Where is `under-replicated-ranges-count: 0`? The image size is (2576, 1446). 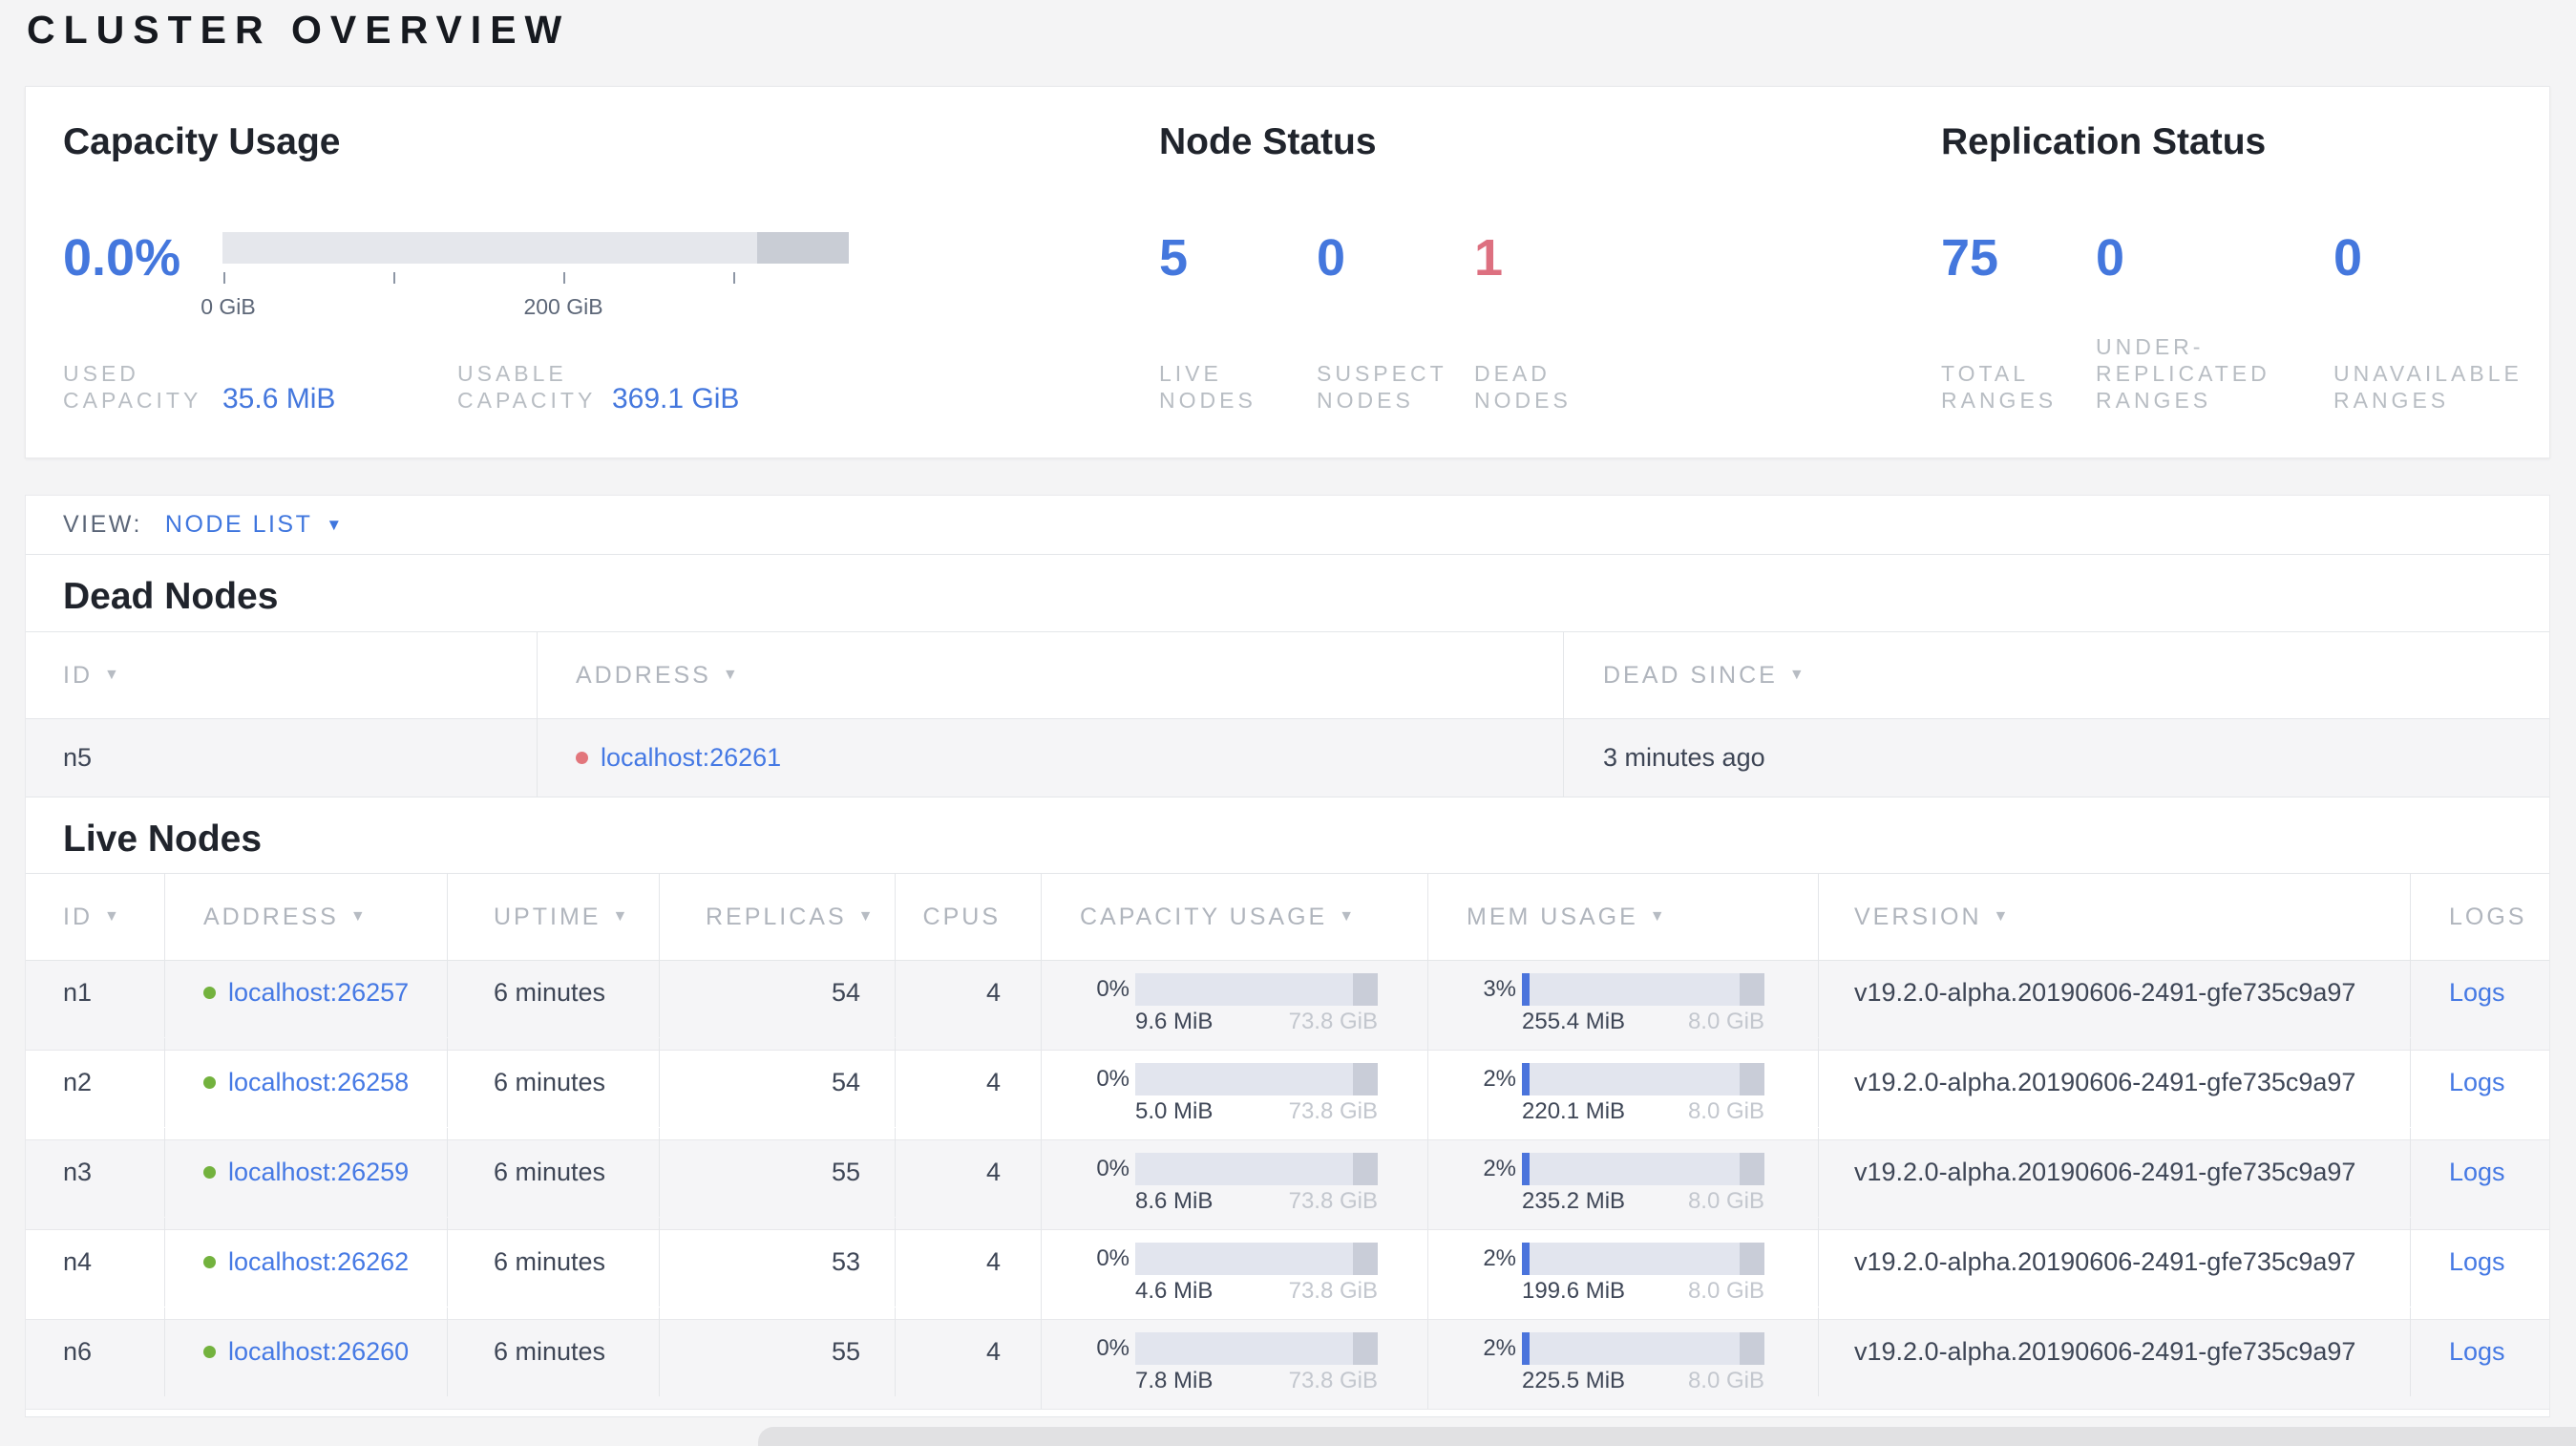
under-replicated-ranges-count: 0 is located at coordinates (2110, 258).